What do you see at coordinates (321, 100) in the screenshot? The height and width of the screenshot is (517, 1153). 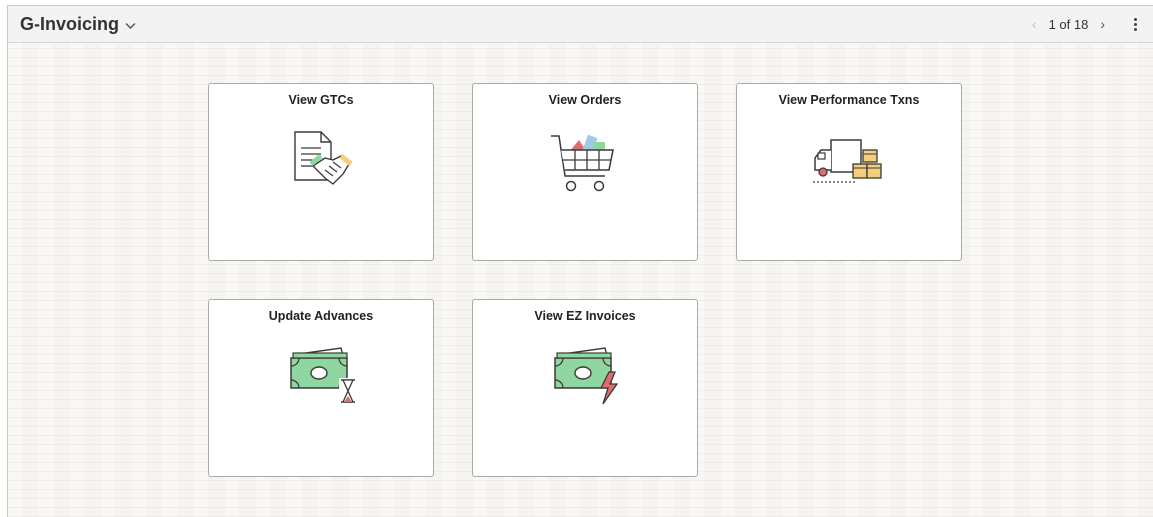 I see `tile-title: View GTCs` at bounding box center [321, 100].